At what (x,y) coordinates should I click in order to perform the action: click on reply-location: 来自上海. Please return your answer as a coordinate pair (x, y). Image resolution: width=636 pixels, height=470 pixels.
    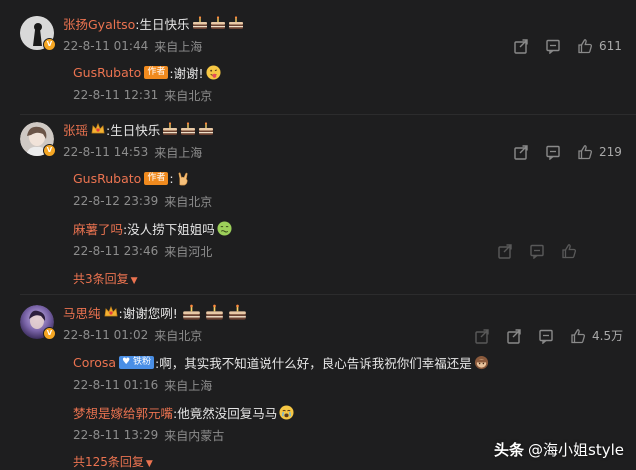
    Looking at the image, I should click on (188, 385).